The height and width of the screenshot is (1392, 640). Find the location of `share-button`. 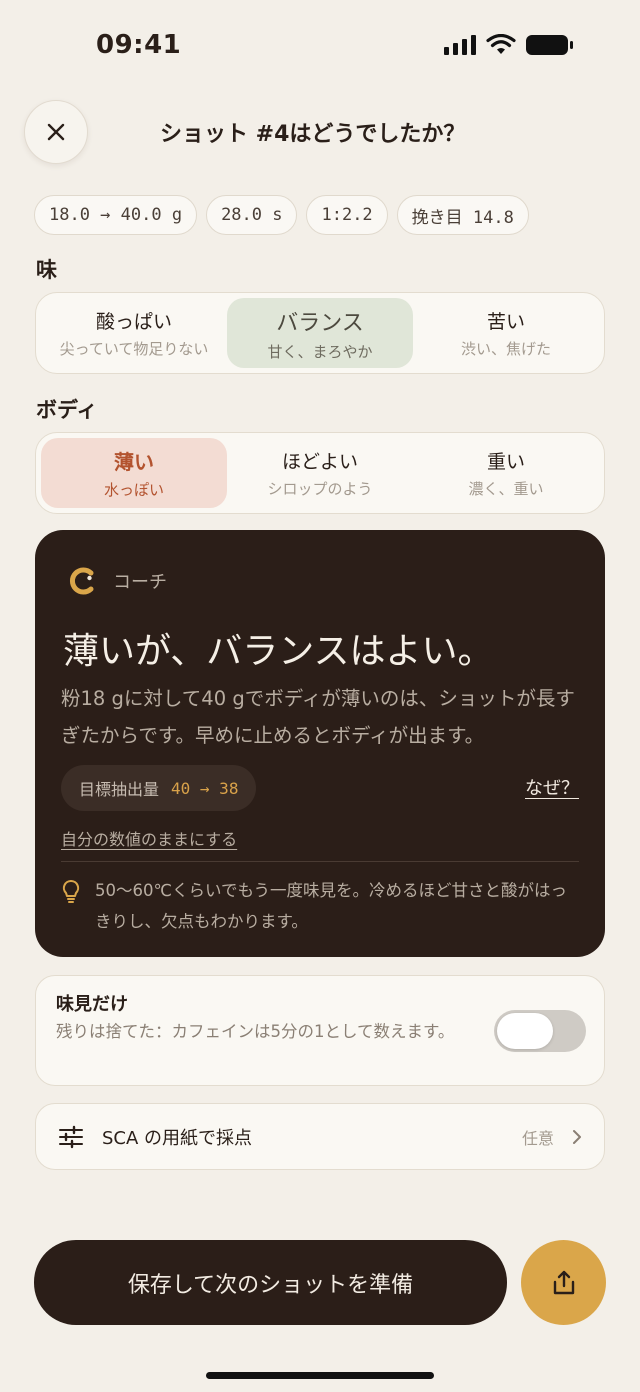

share-button is located at coordinates (563, 1282).